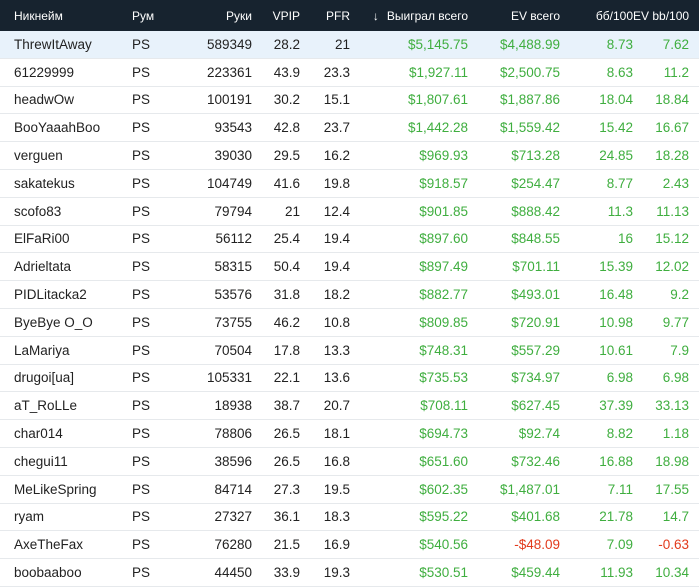 The width and height of the screenshot is (699, 587). What do you see at coordinates (616, 295) in the screenshot?
I see `cell-bb100: 16.48` at bounding box center [616, 295].